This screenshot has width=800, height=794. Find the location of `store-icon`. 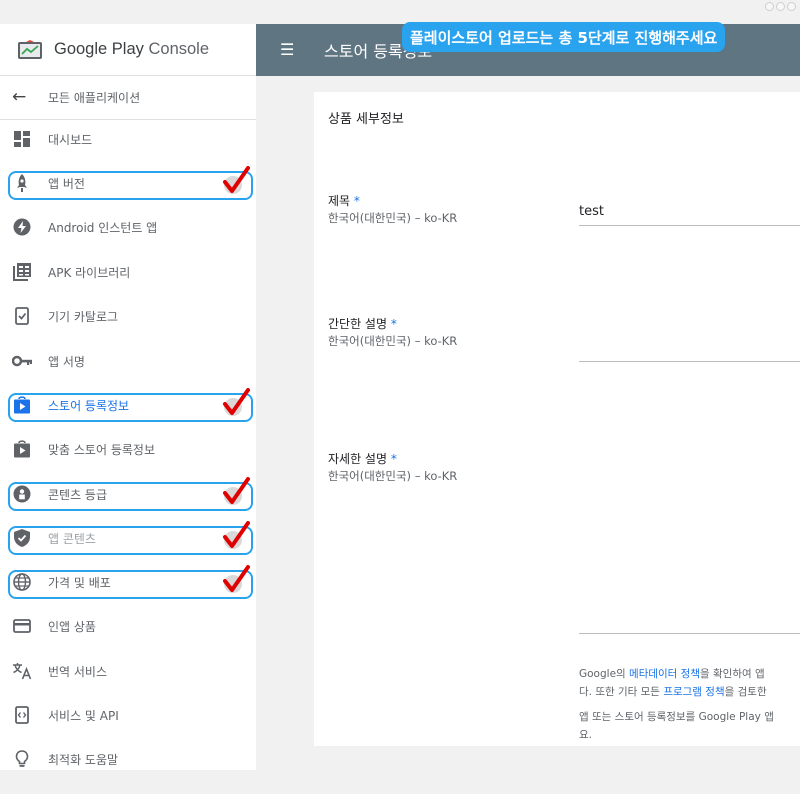

store-icon is located at coordinates (22, 449).